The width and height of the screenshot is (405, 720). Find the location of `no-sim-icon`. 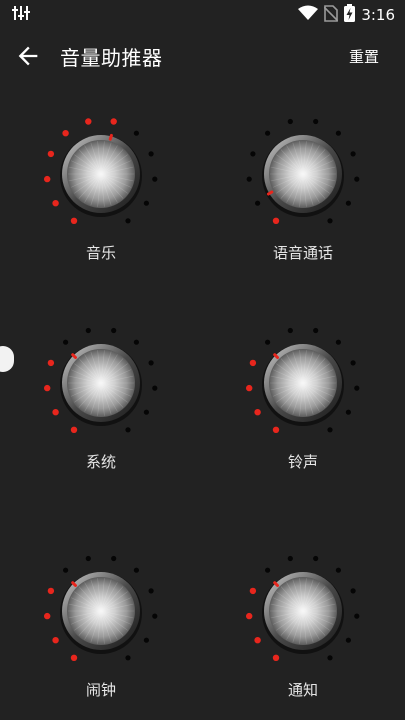

no-sim-icon is located at coordinates (331, 15).